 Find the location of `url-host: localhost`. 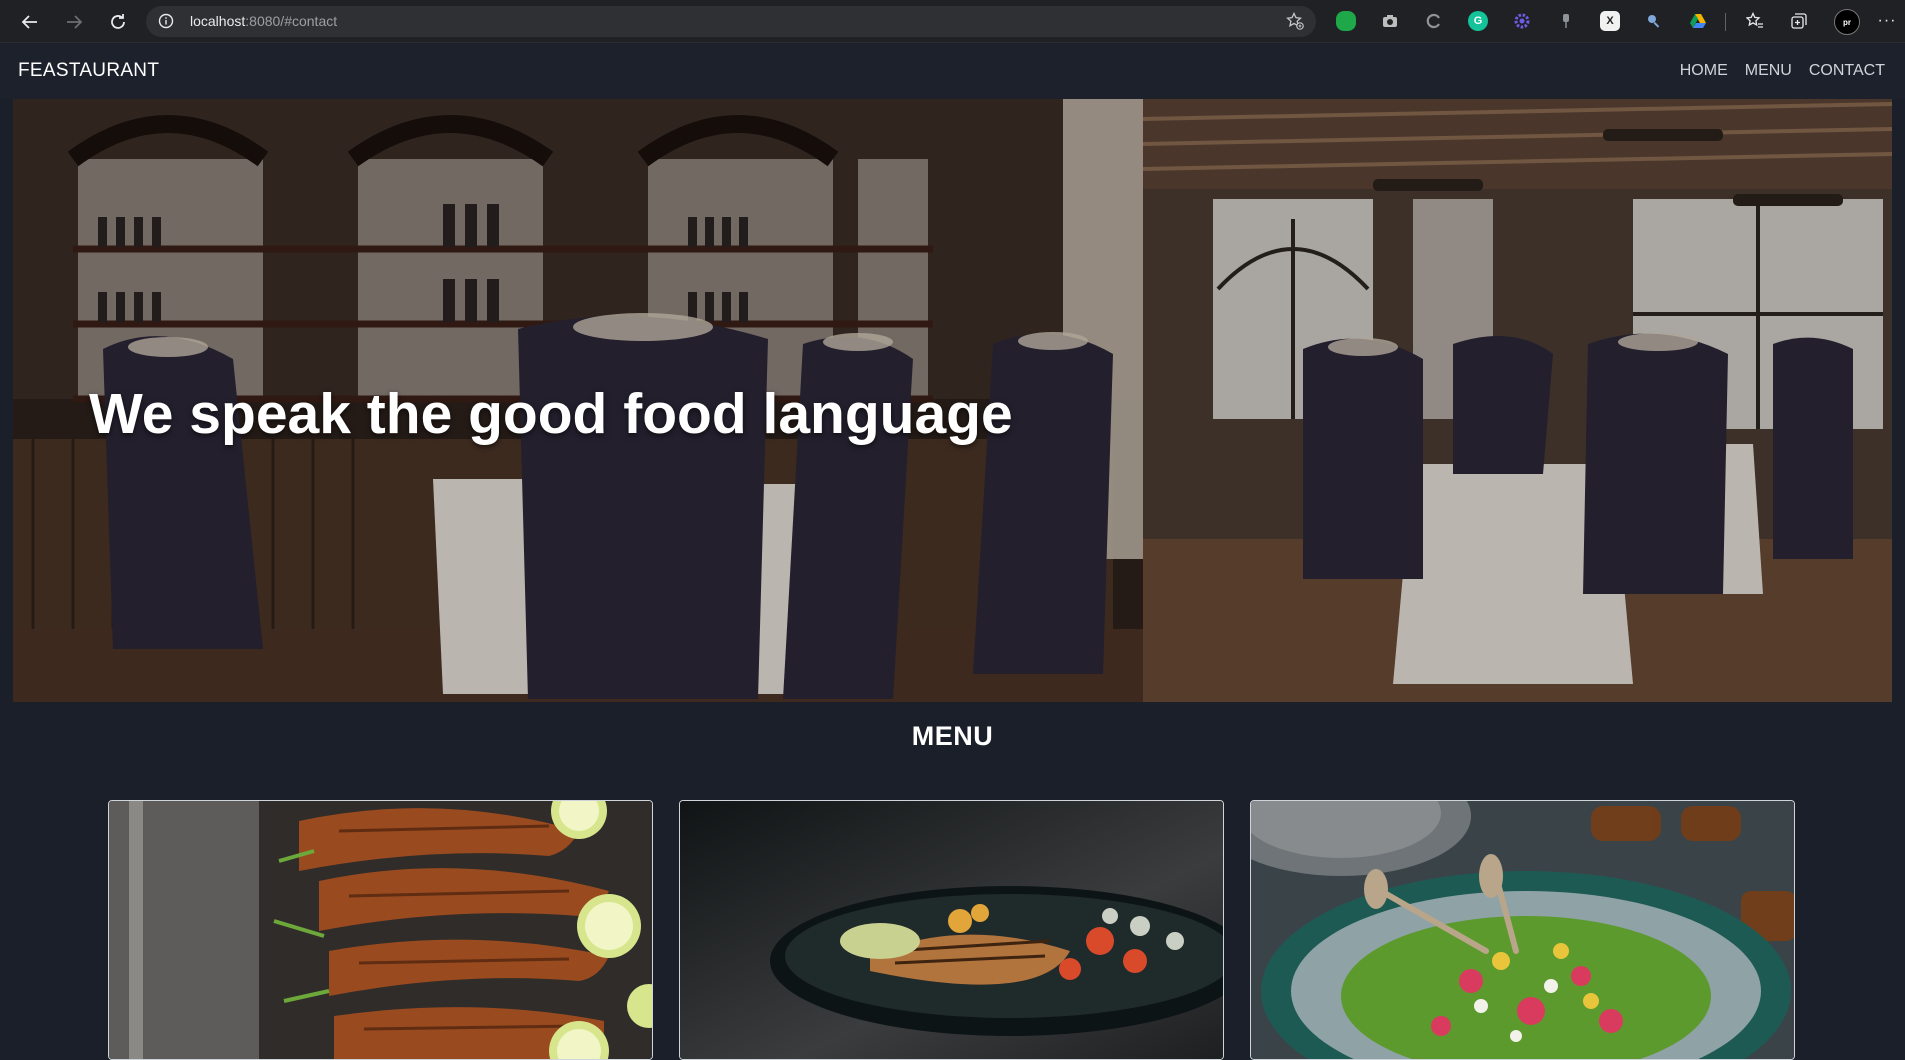

url-host: localhost is located at coordinates (218, 21).